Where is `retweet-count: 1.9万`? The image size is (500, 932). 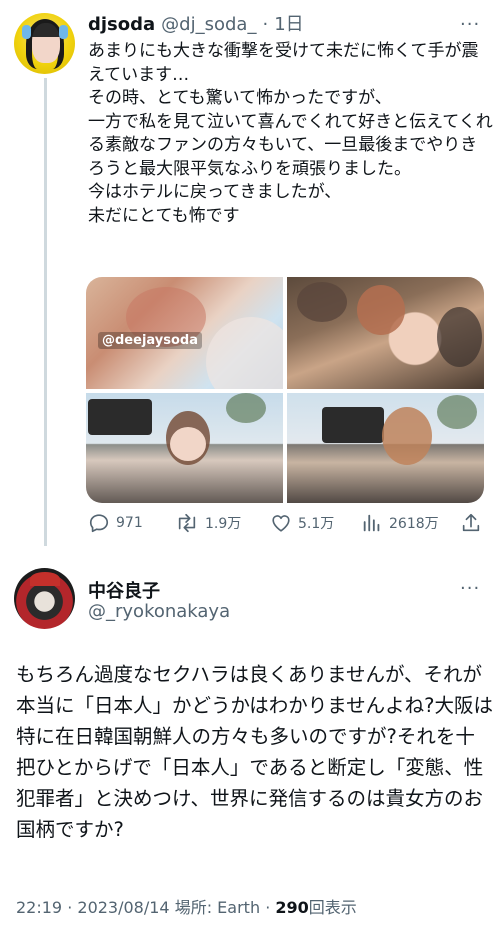
retweet-count: 1.9万 is located at coordinates (223, 524).